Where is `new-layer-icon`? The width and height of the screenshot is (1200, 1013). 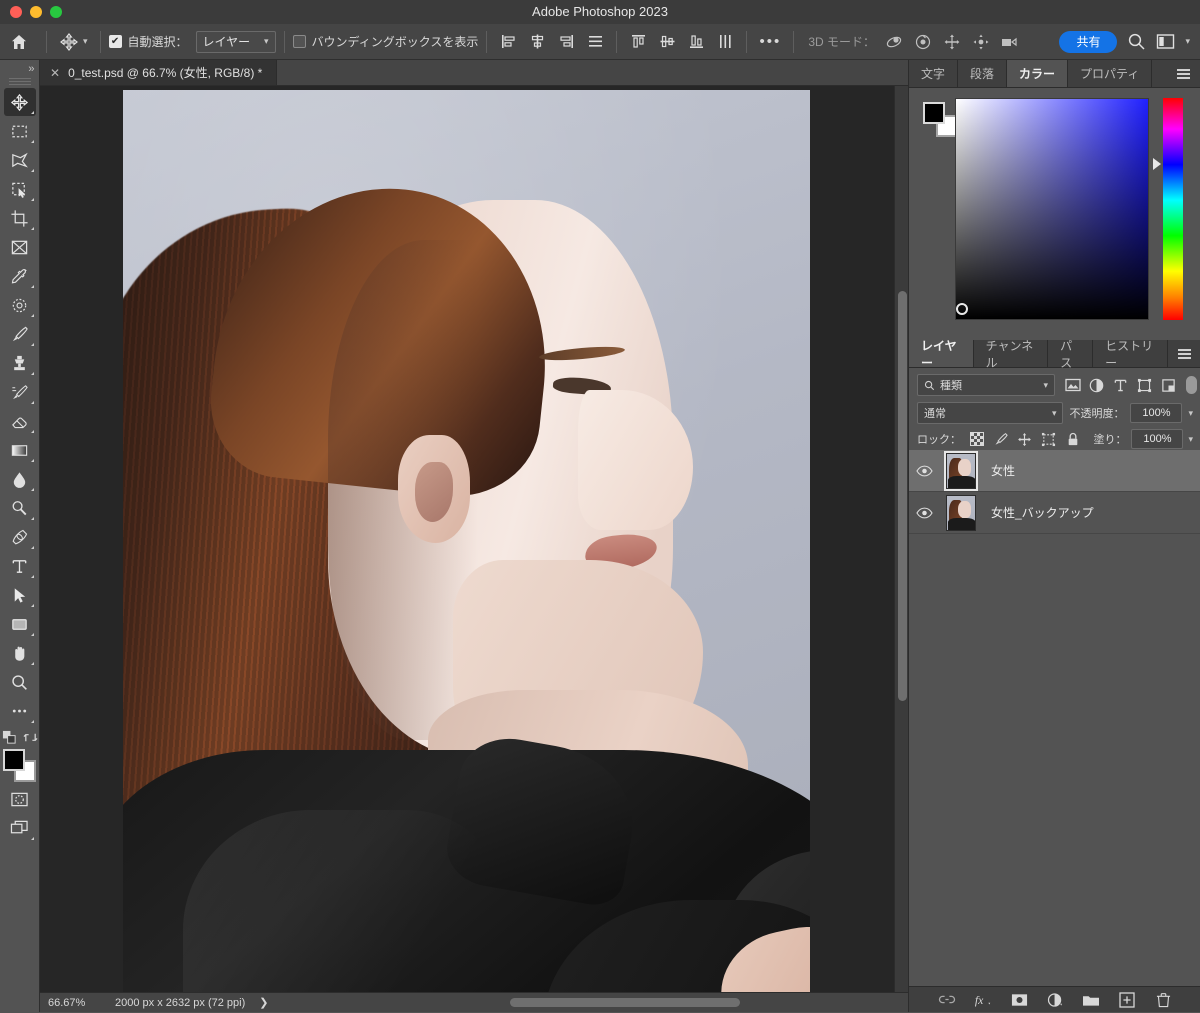 new-layer-icon is located at coordinates (1127, 1000).